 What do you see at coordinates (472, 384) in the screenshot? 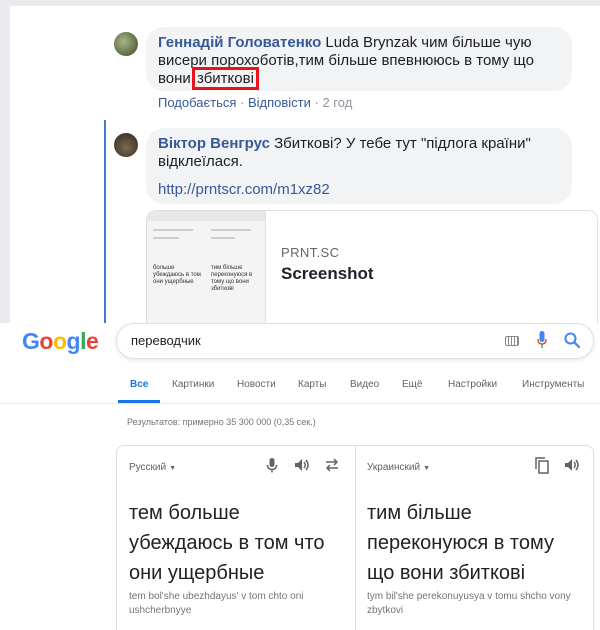
I see `tab-settings: Настройки` at bounding box center [472, 384].